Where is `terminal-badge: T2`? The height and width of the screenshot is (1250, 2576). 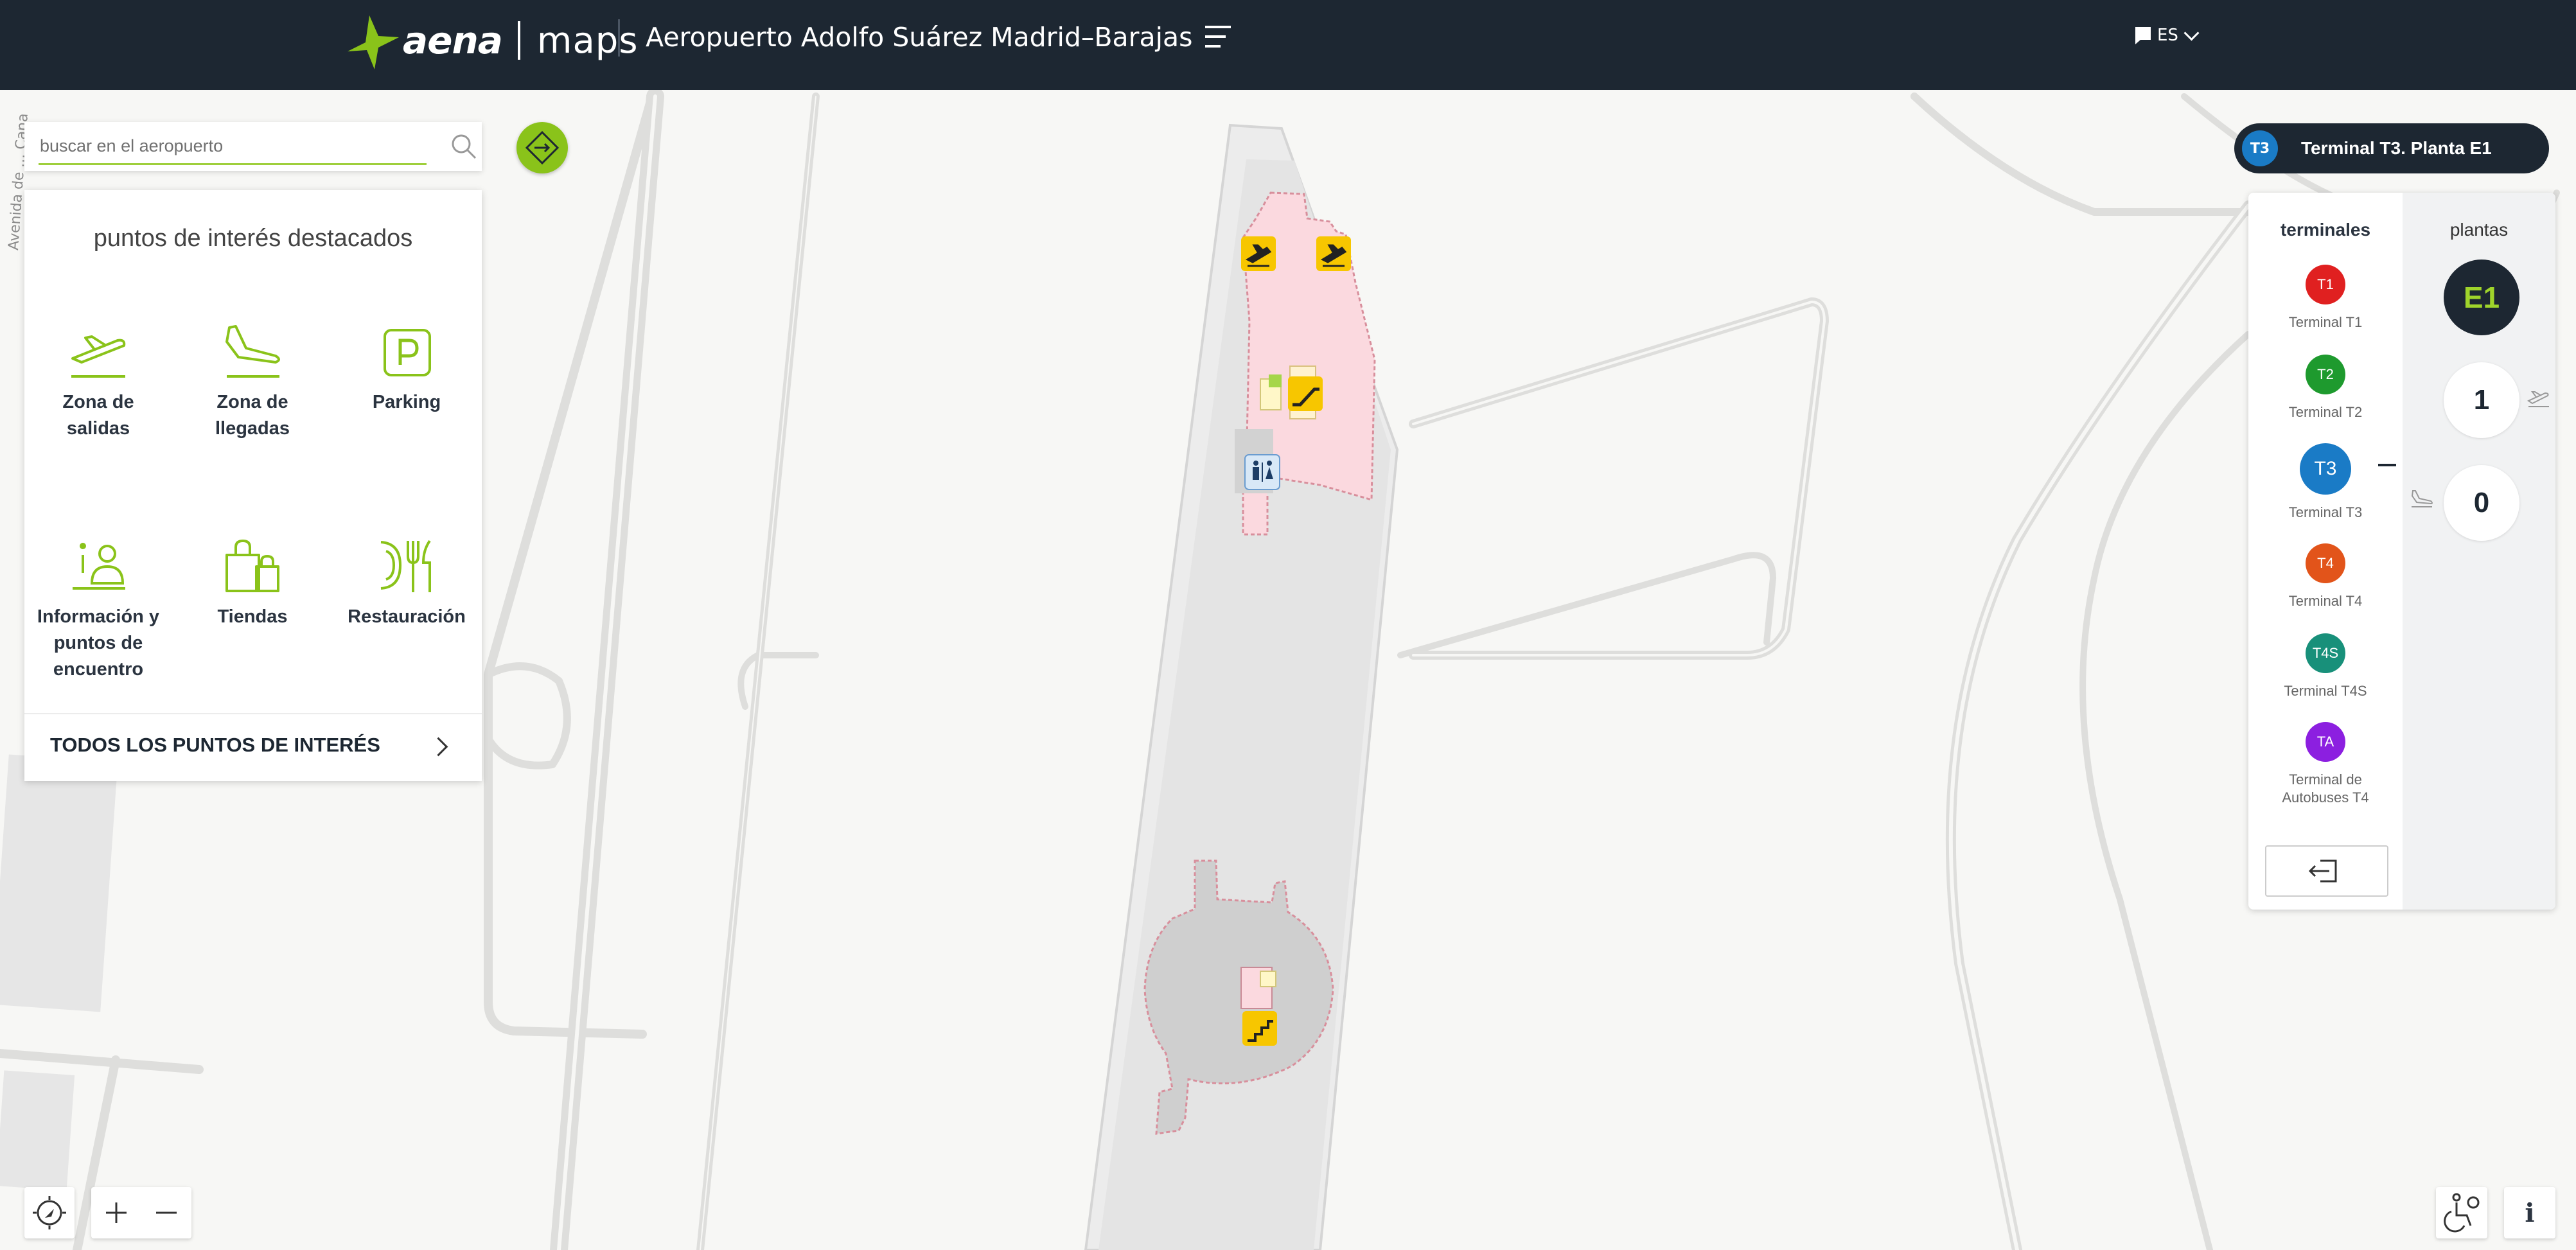 terminal-badge: T2 is located at coordinates (2325, 375).